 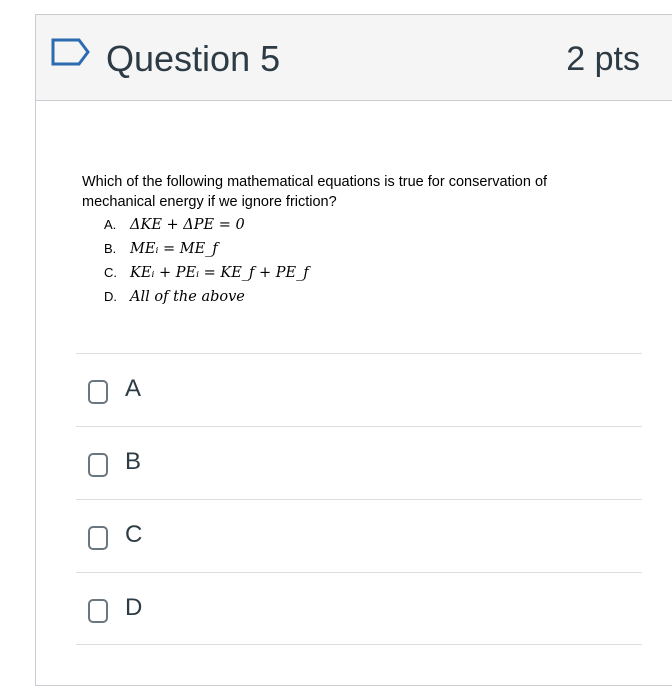 What do you see at coordinates (193, 58) in the screenshot?
I see `question-title: Question 5` at bounding box center [193, 58].